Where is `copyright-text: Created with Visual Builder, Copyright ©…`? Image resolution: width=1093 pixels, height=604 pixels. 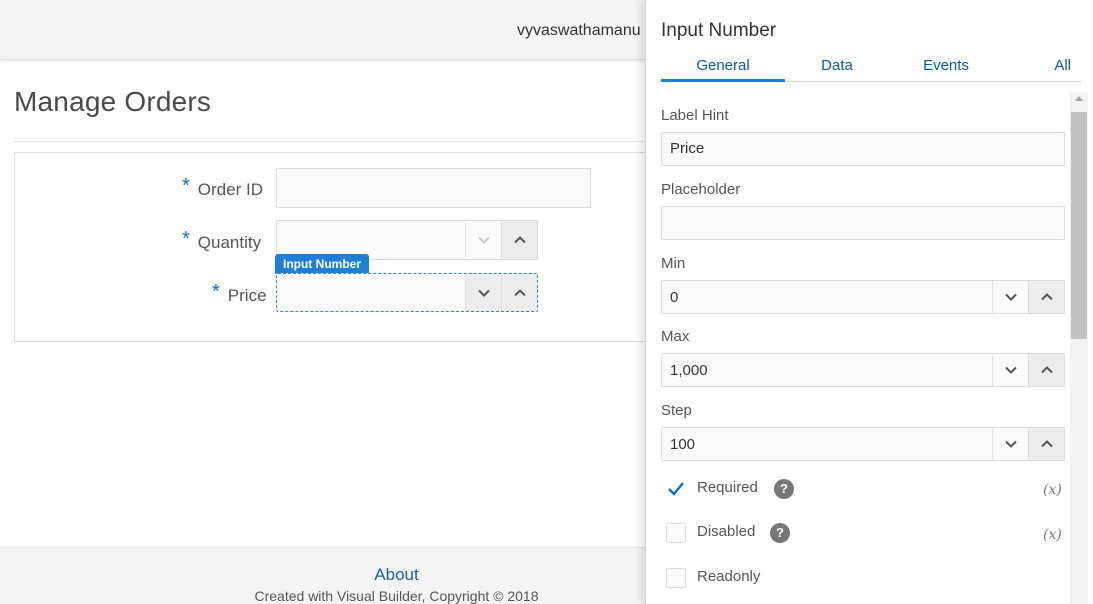 copyright-text: Created with Visual Builder, Copyright ©… is located at coordinates (396, 596).